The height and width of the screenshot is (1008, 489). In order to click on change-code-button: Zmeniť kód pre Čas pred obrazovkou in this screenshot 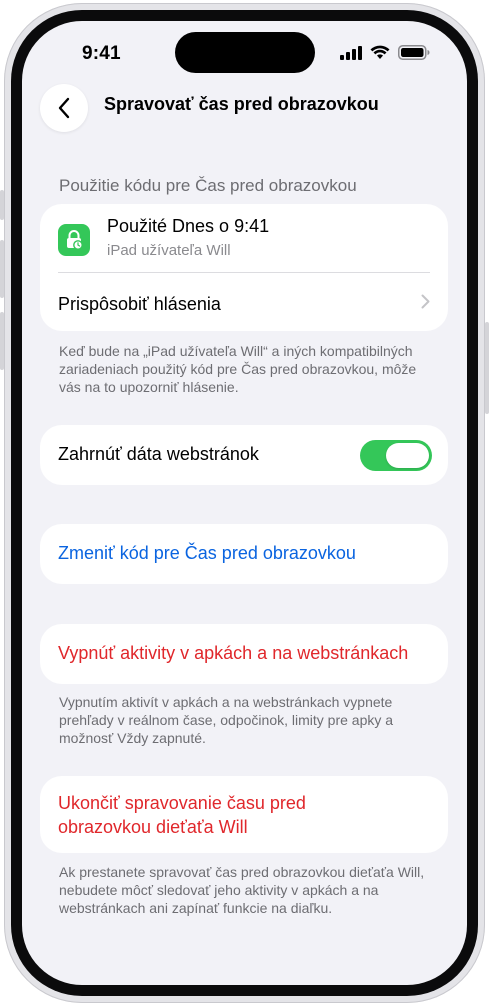, I will do `click(207, 553)`.